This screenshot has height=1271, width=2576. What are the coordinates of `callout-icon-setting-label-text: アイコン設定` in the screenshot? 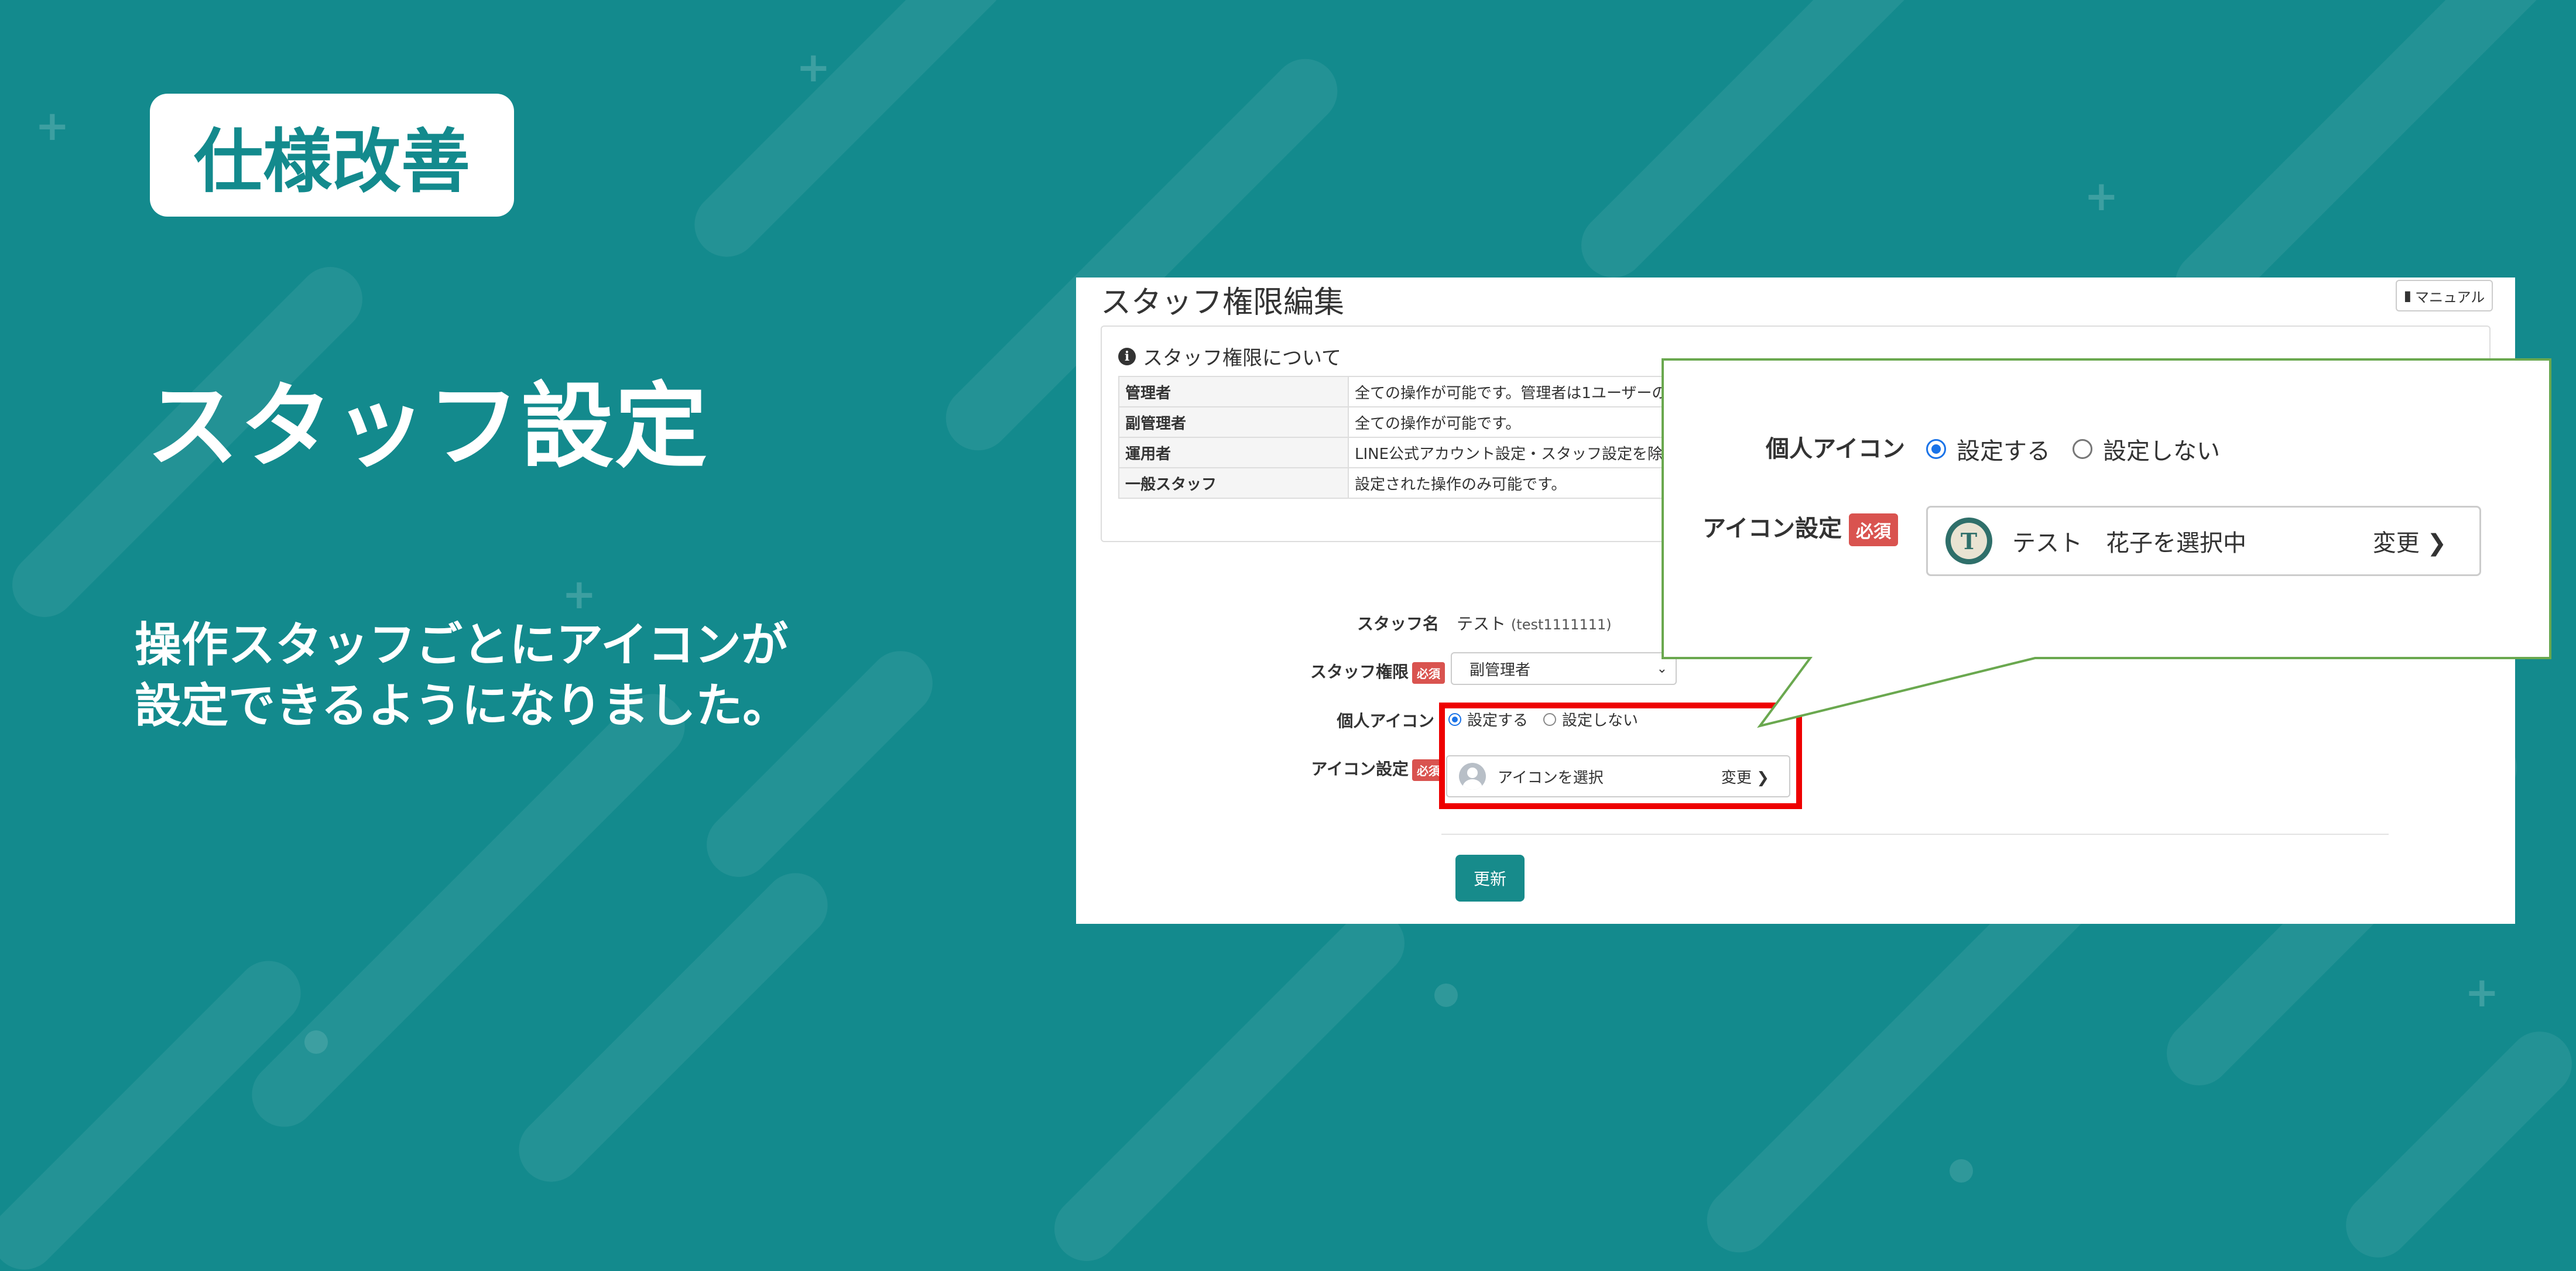 It's located at (1772, 528).